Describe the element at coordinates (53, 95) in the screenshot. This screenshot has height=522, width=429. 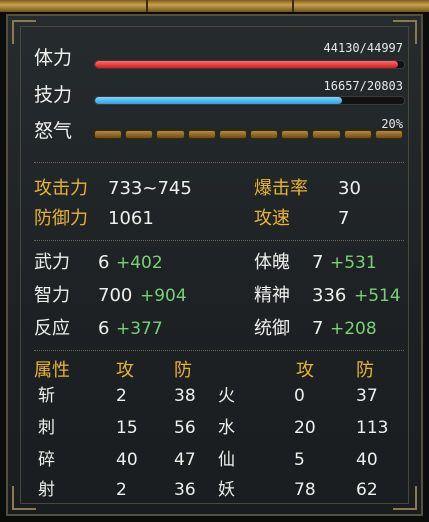
I see `mp-label: 技力` at that location.